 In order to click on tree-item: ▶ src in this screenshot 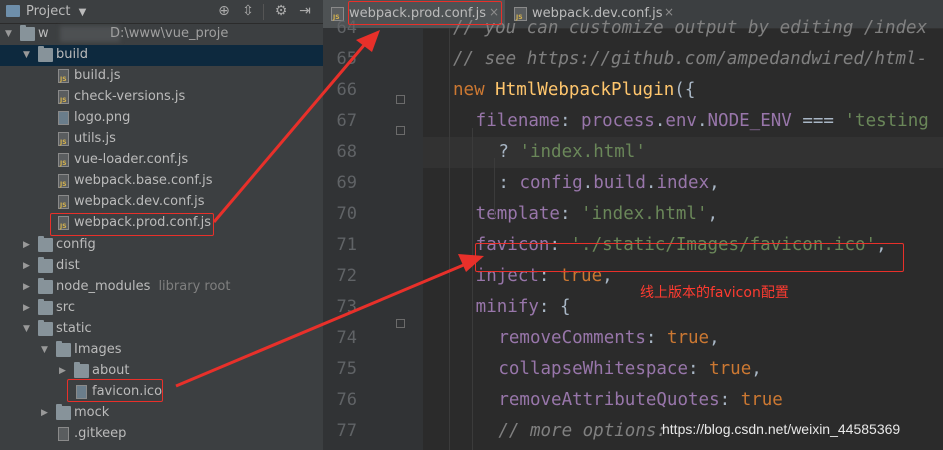, I will do `click(161, 308)`.